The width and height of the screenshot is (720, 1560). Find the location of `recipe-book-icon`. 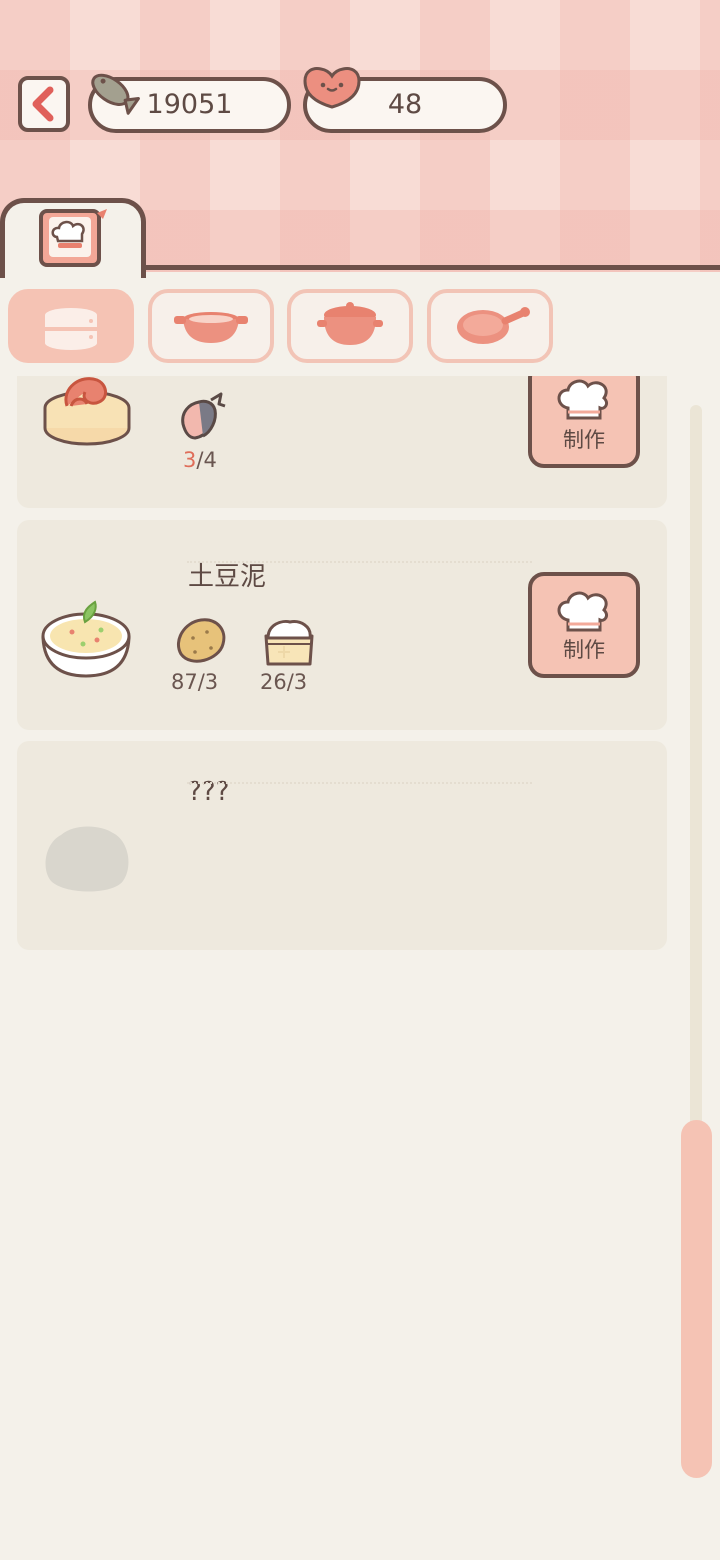

recipe-book-icon is located at coordinates (73, 238).